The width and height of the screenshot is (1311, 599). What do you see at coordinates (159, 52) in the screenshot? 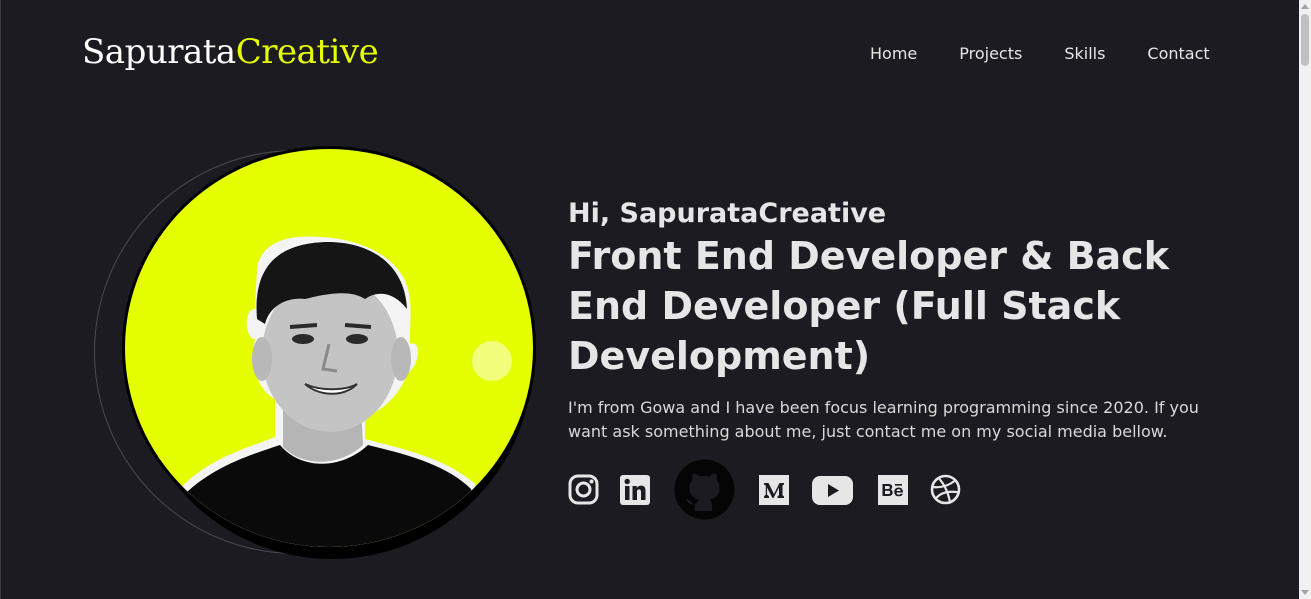
I see `logo-part-1: Sapurata` at bounding box center [159, 52].